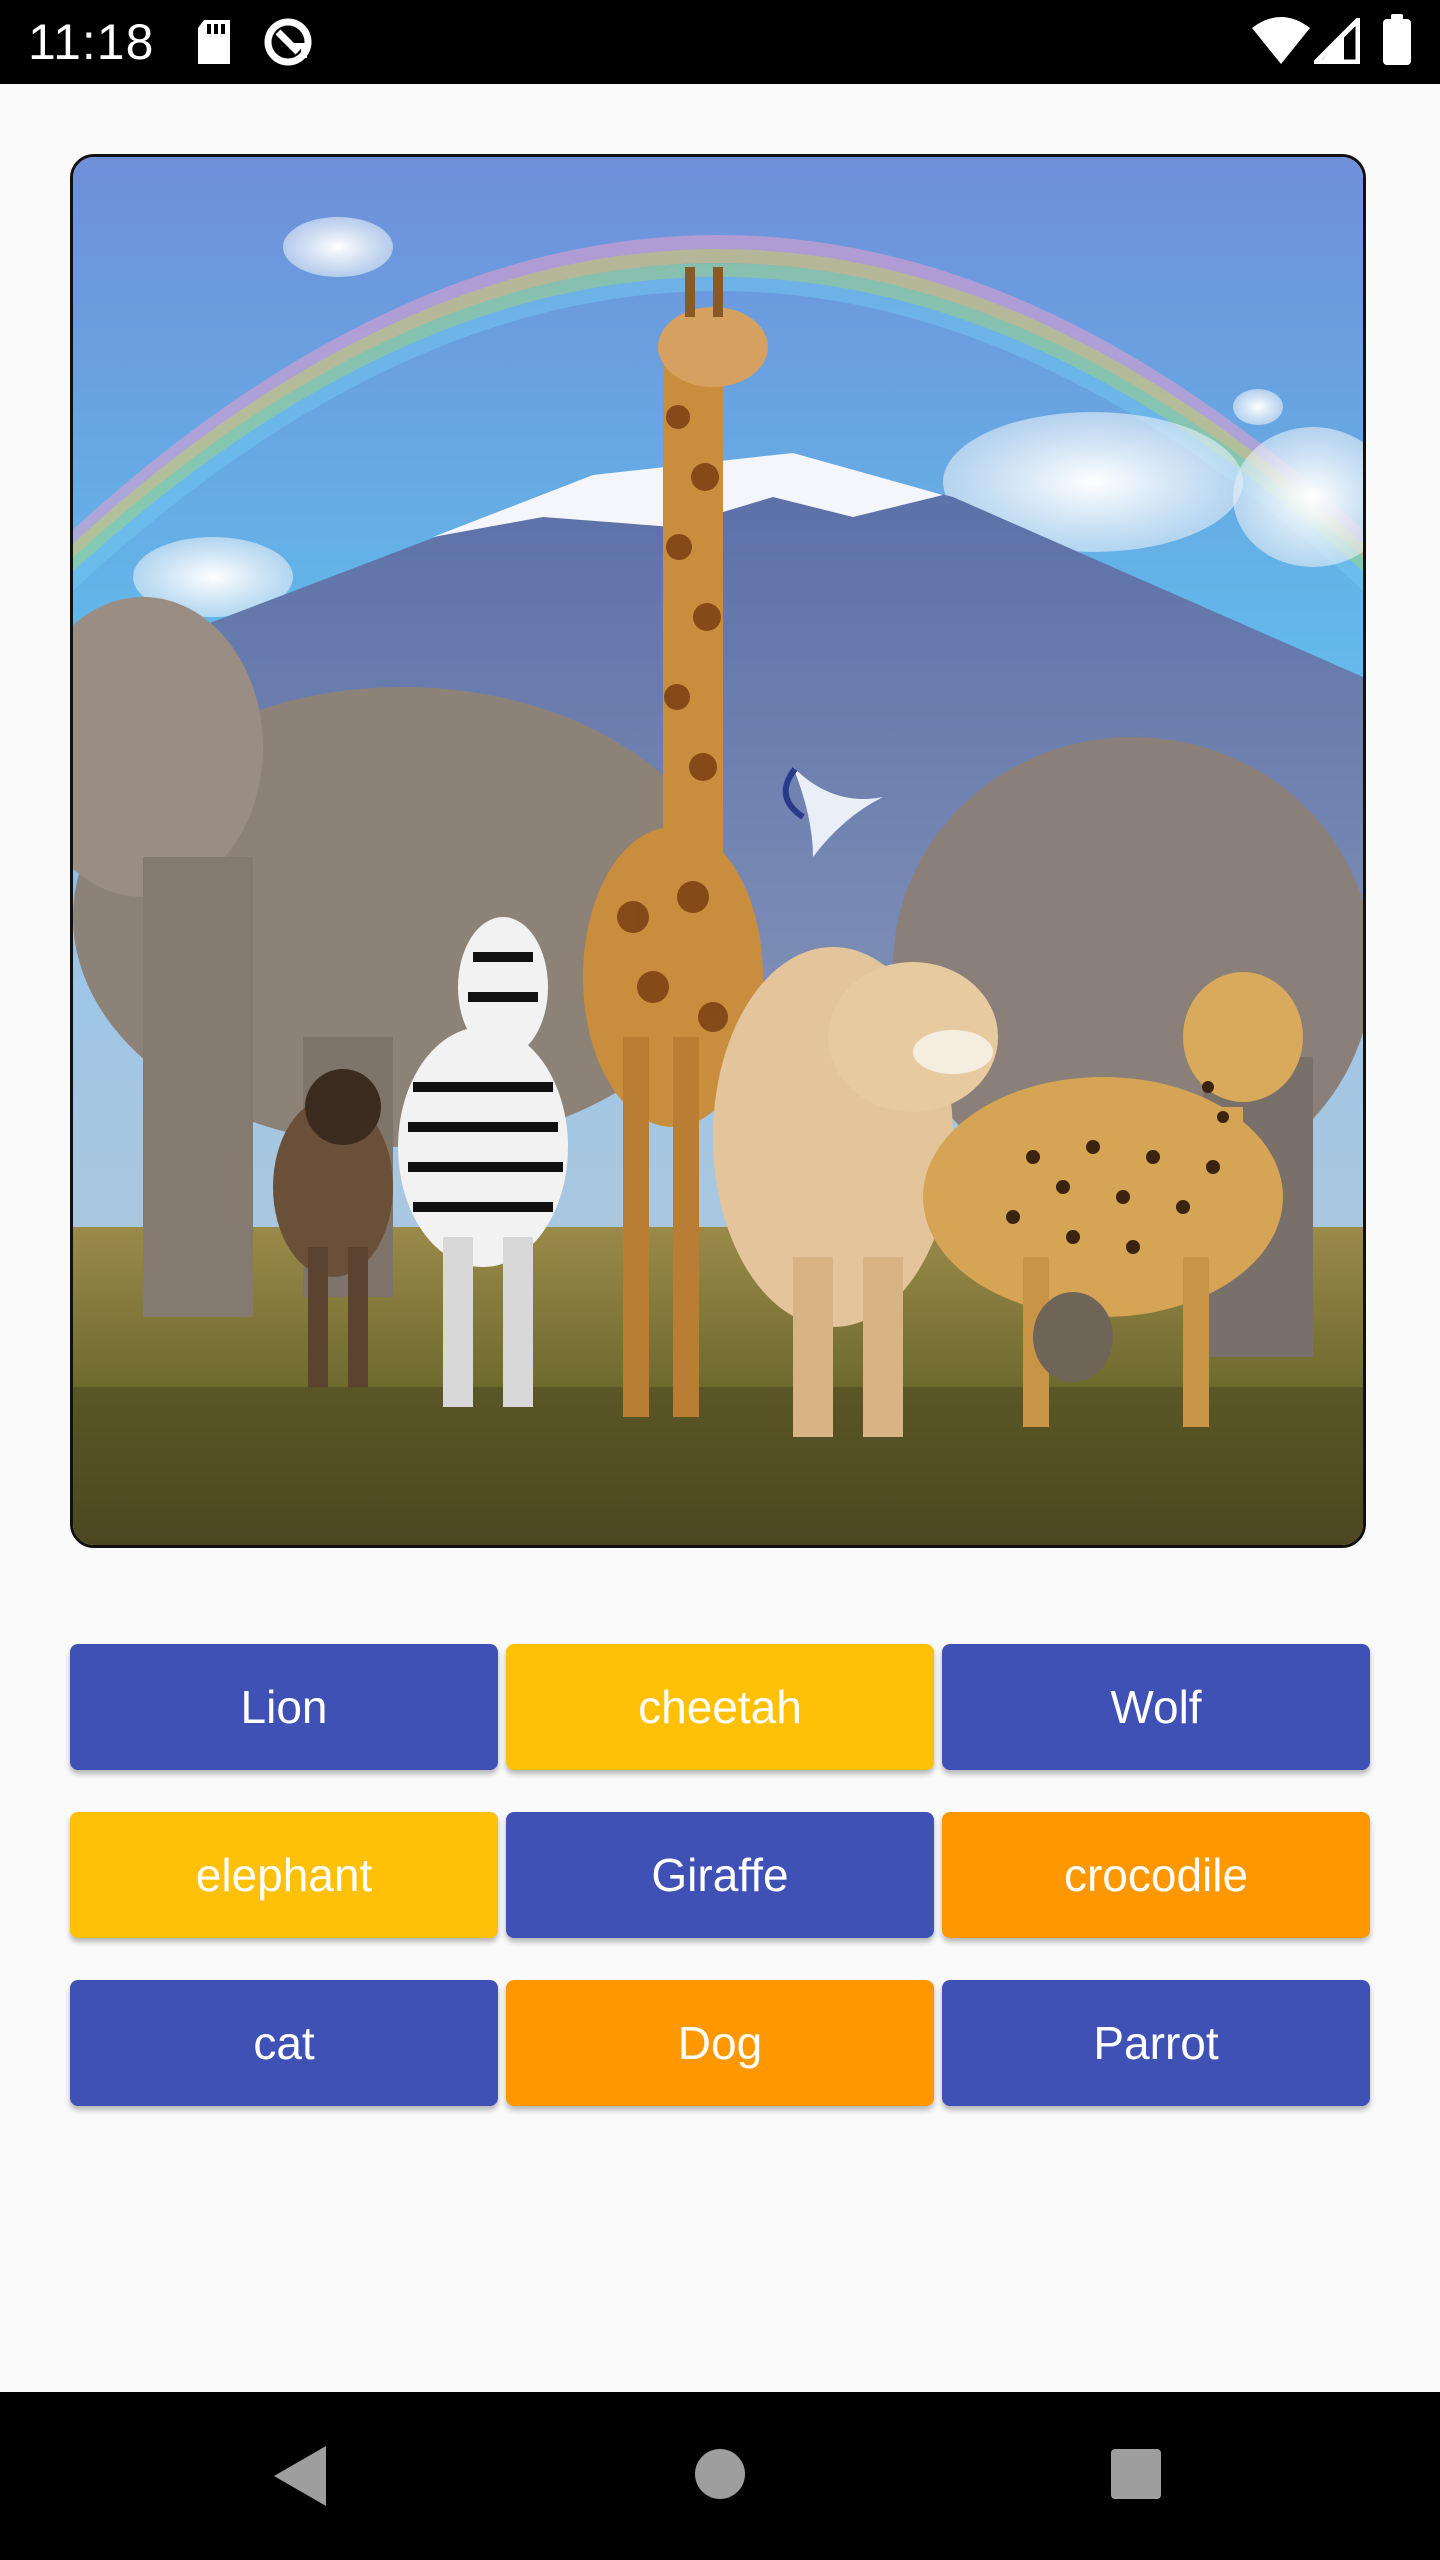 The height and width of the screenshot is (2560, 1440). I want to click on option-elephant-button: elephant, so click(284, 1875).